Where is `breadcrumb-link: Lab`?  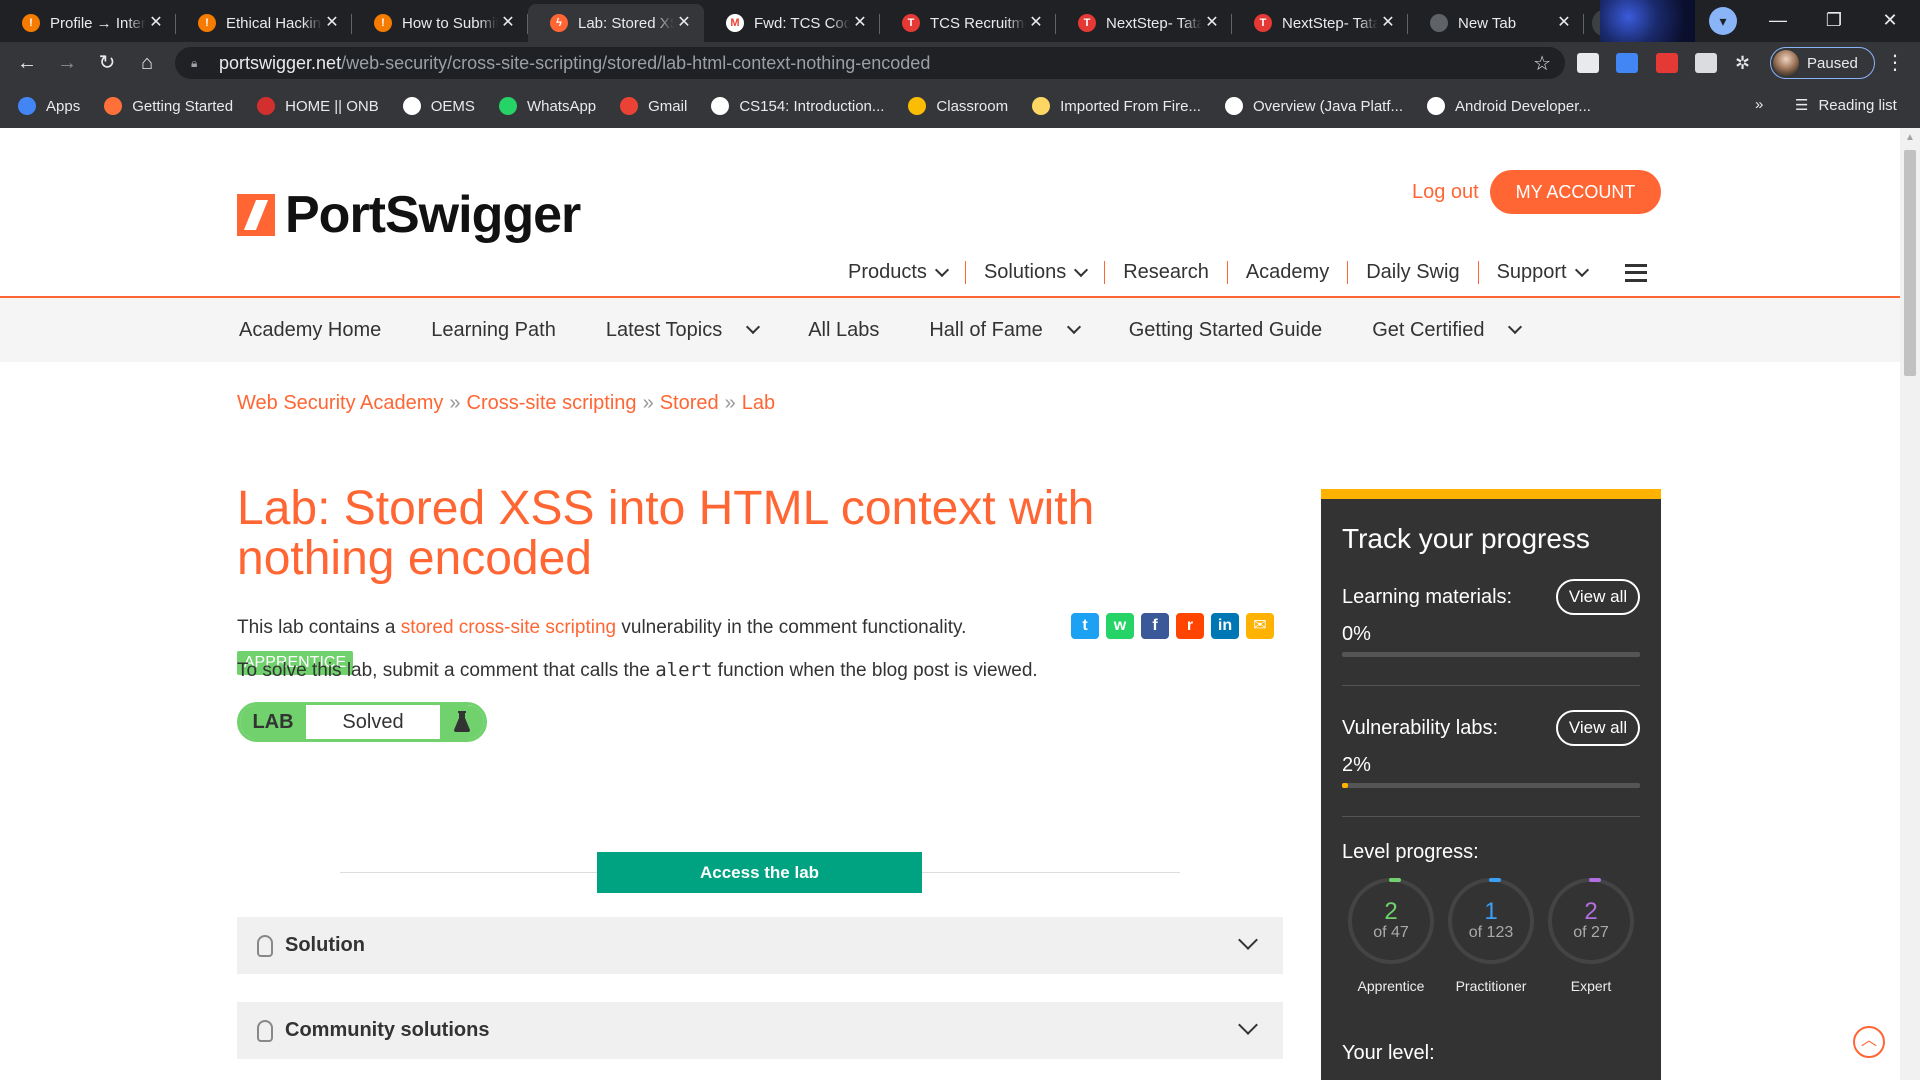 breadcrumb-link: Lab is located at coordinates (758, 403).